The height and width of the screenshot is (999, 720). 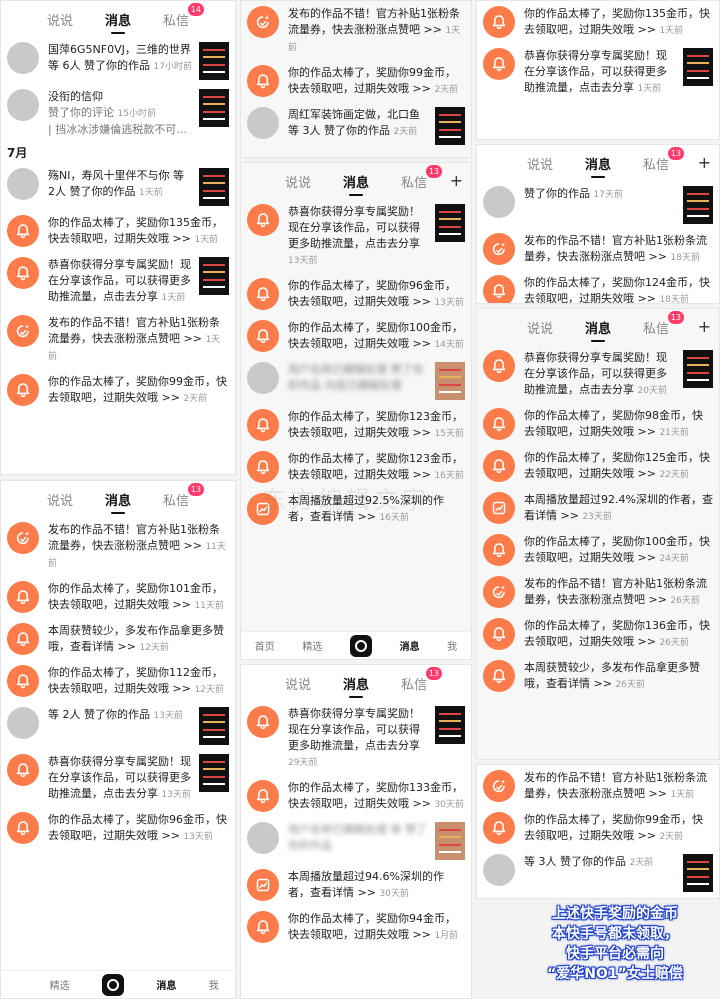 What do you see at coordinates (118, 597) in the screenshot?
I see `notification-item: 你的作品太棒了，奖励你101金币，快去领取吧，过期失效哦 >> 11天前` at bounding box center [118, 597].